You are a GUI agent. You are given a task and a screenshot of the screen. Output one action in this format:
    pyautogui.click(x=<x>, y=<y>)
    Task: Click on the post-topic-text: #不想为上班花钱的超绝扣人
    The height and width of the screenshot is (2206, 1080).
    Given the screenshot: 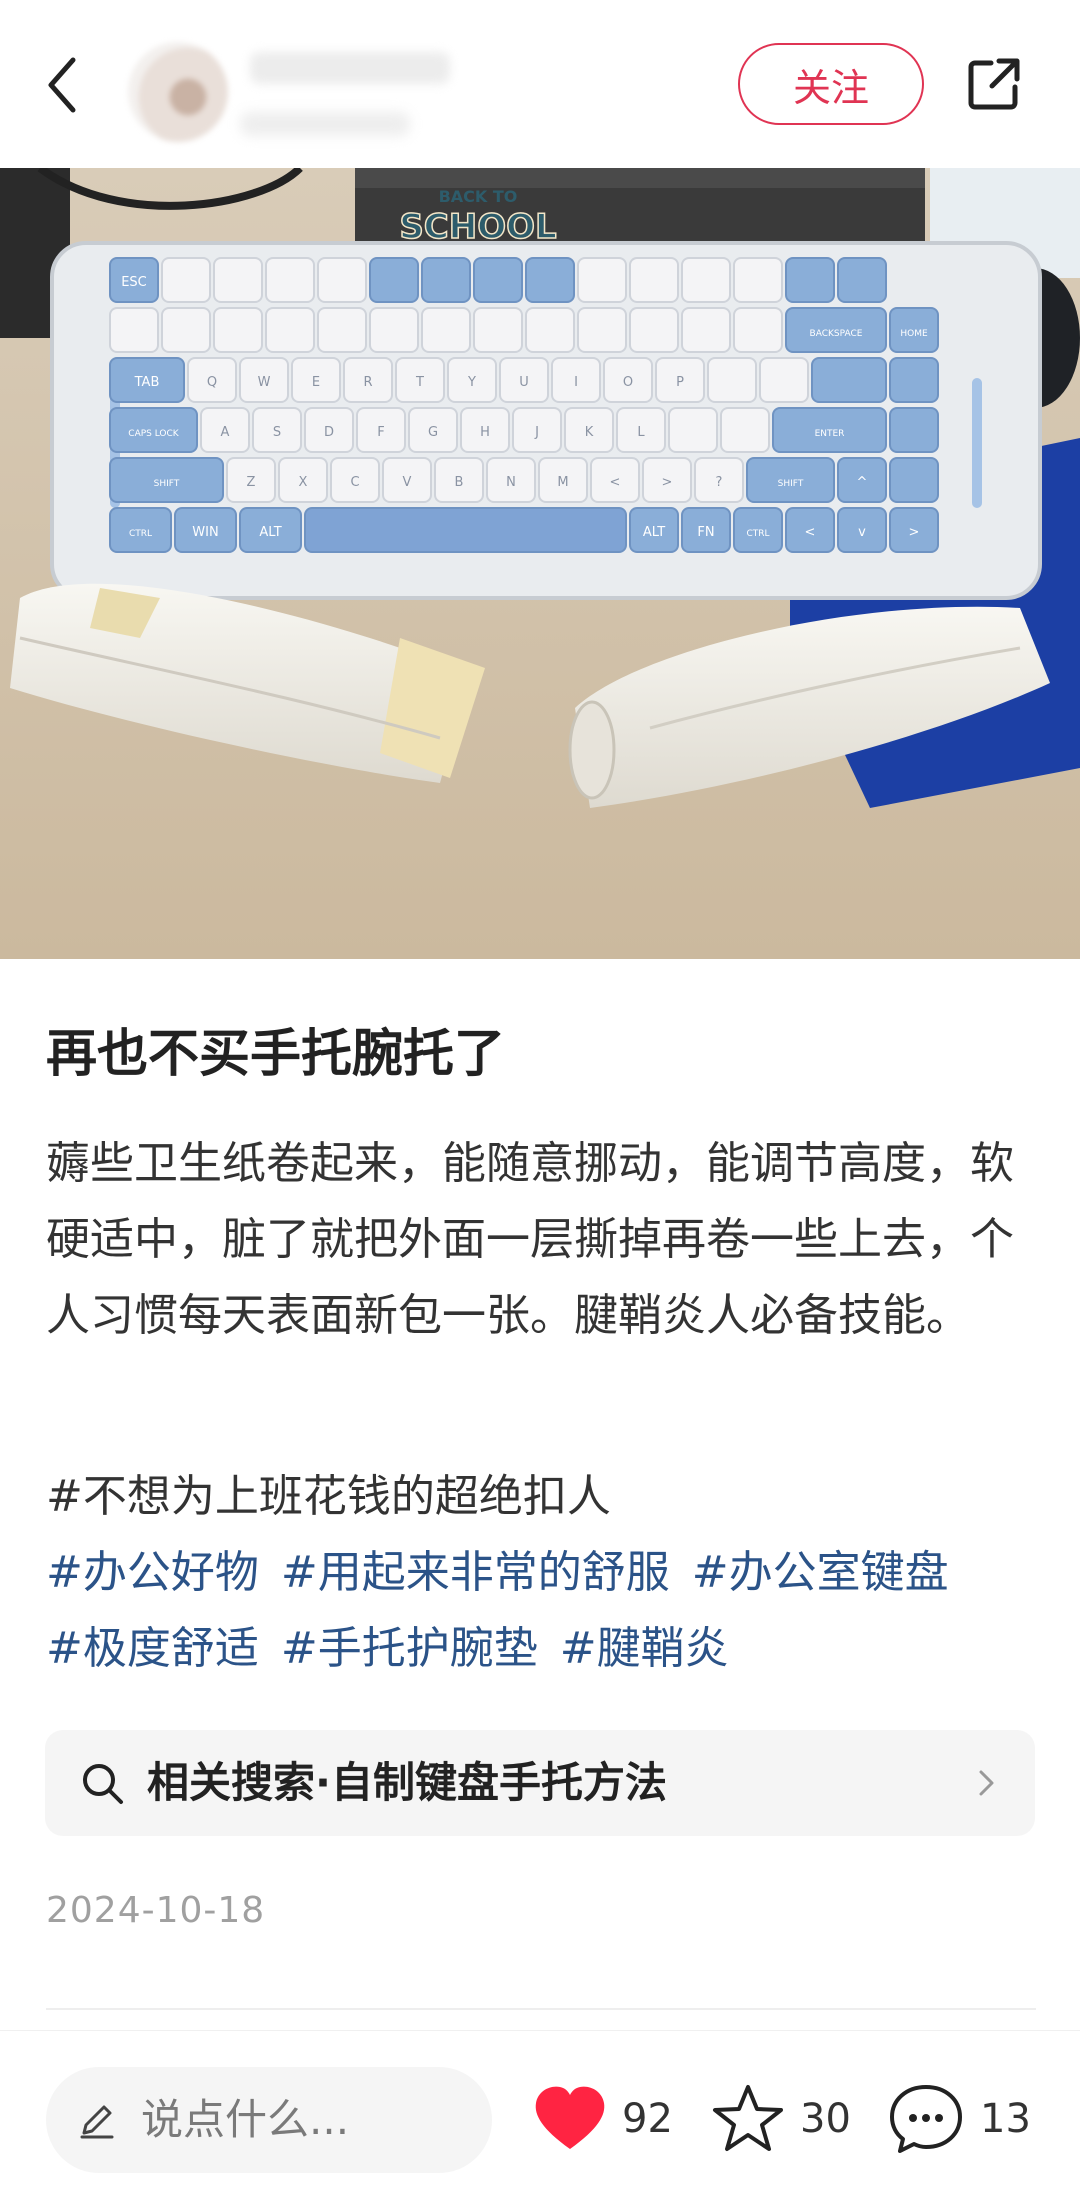 What is the action you would take?
    pyautogui.click(x=328, y=1496)
    